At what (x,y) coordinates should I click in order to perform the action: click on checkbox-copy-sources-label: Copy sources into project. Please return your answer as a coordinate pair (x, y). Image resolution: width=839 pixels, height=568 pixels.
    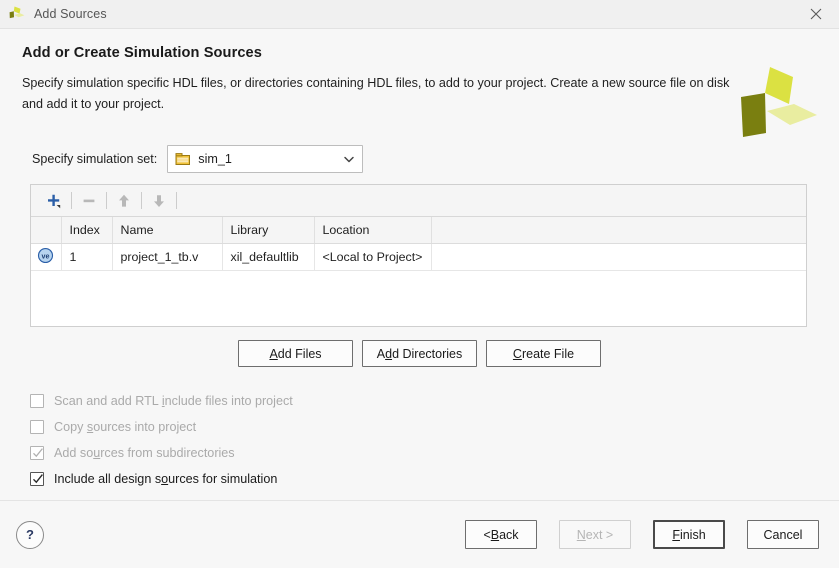
    Looking at the image, I should click on (125, 427).